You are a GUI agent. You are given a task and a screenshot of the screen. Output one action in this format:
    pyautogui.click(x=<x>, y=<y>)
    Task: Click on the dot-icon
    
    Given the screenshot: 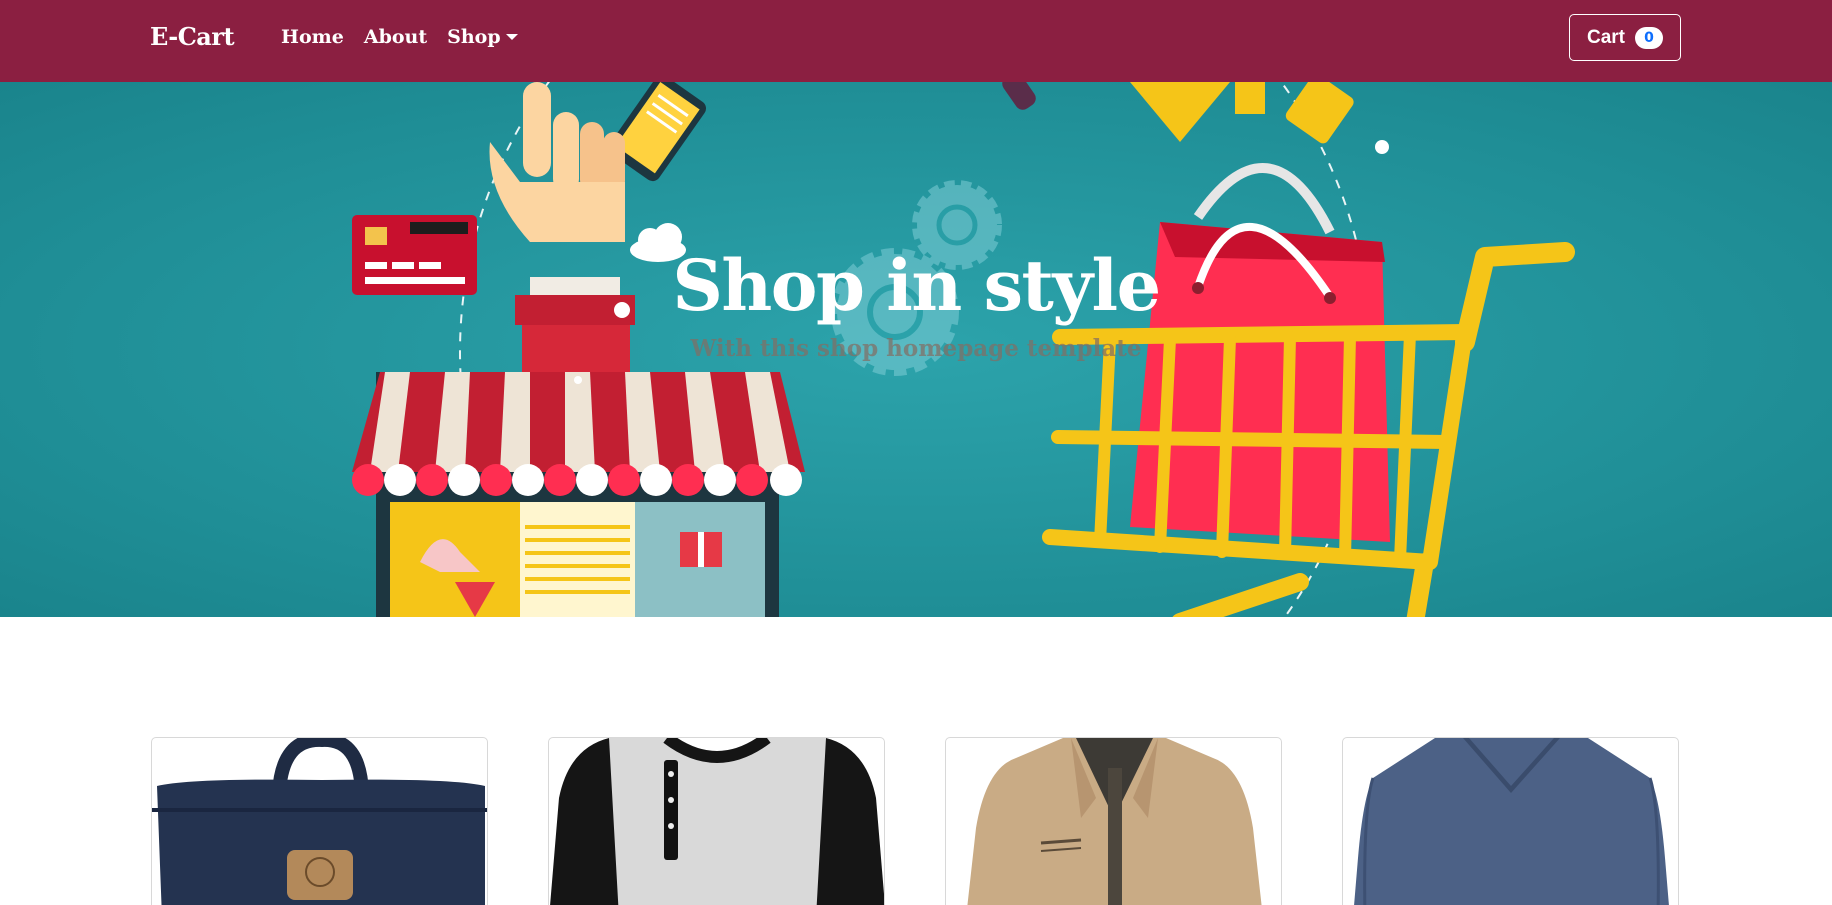 What is the action you would take?
    pyautogui.click(x=1382, y=147)
    